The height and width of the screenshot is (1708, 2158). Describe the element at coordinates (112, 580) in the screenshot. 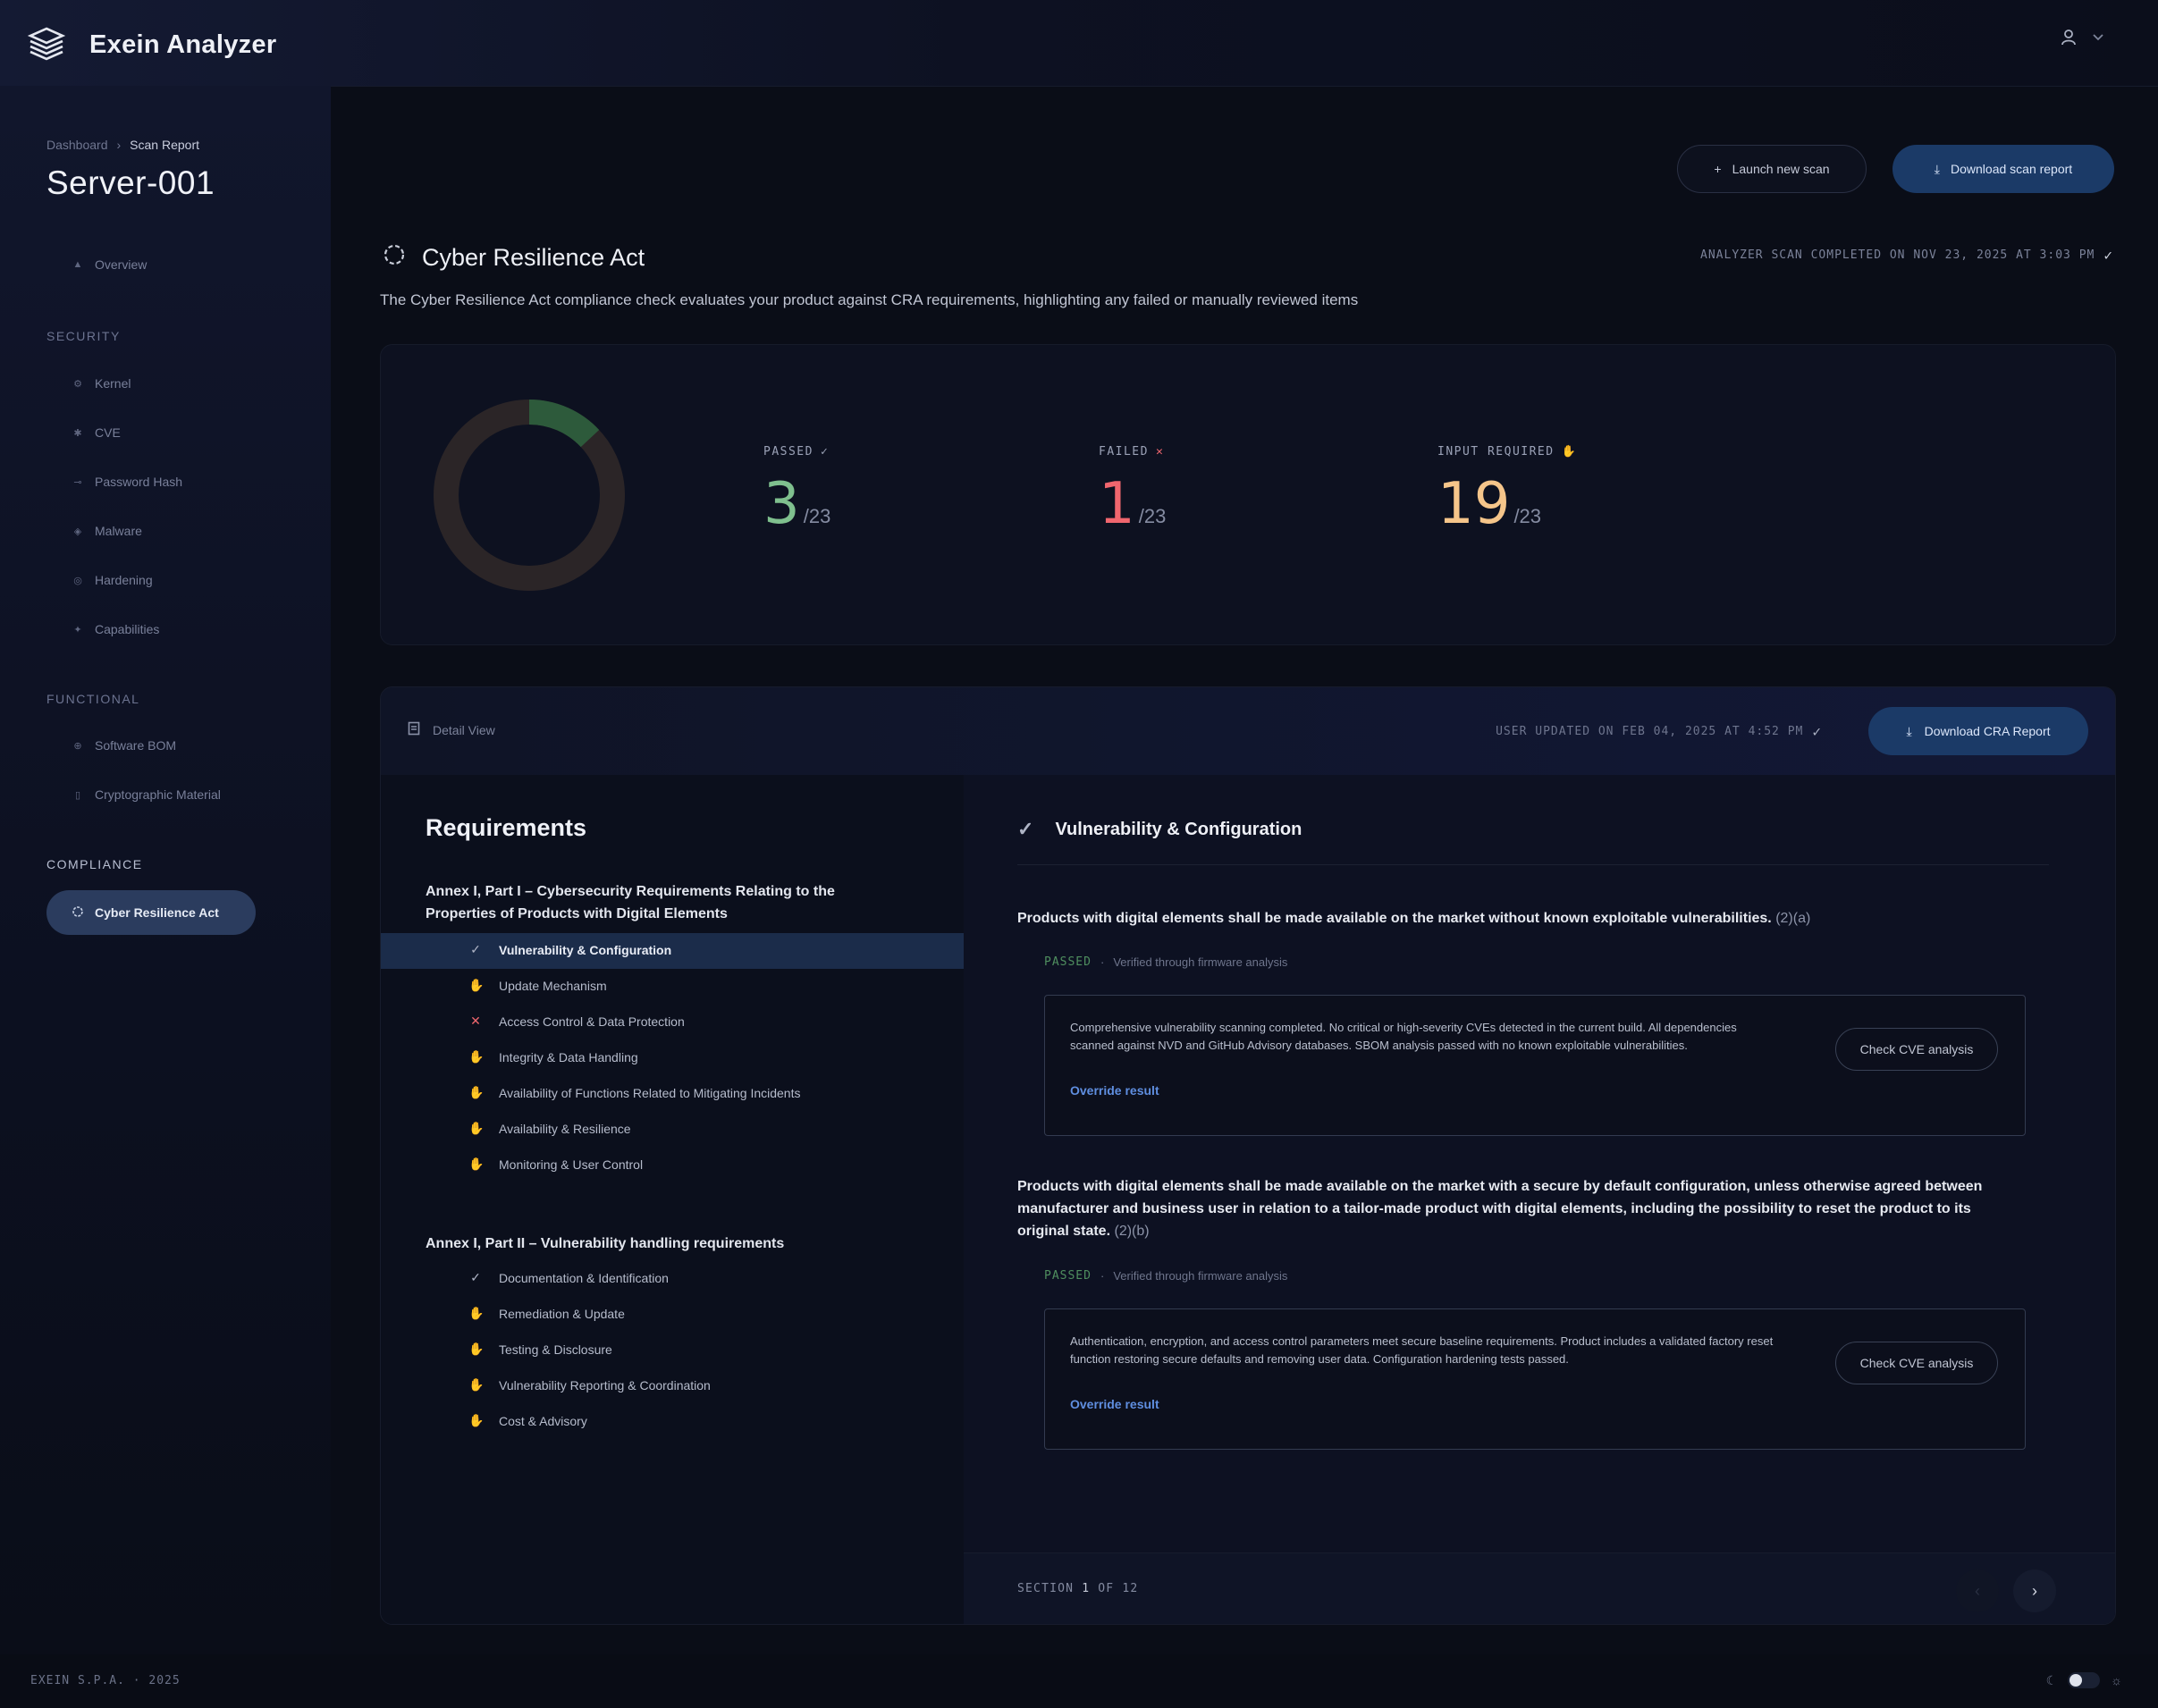

I see `sidebar-item-hardening: ◎ Hardening` at that location.